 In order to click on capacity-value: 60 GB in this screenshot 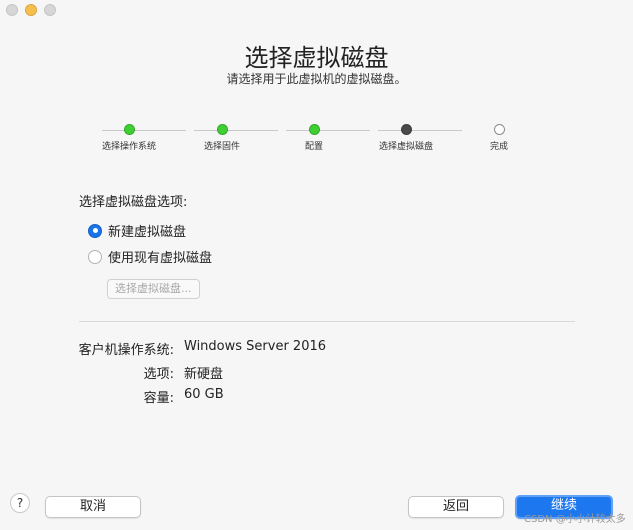, I will do `click(204, 394)`.